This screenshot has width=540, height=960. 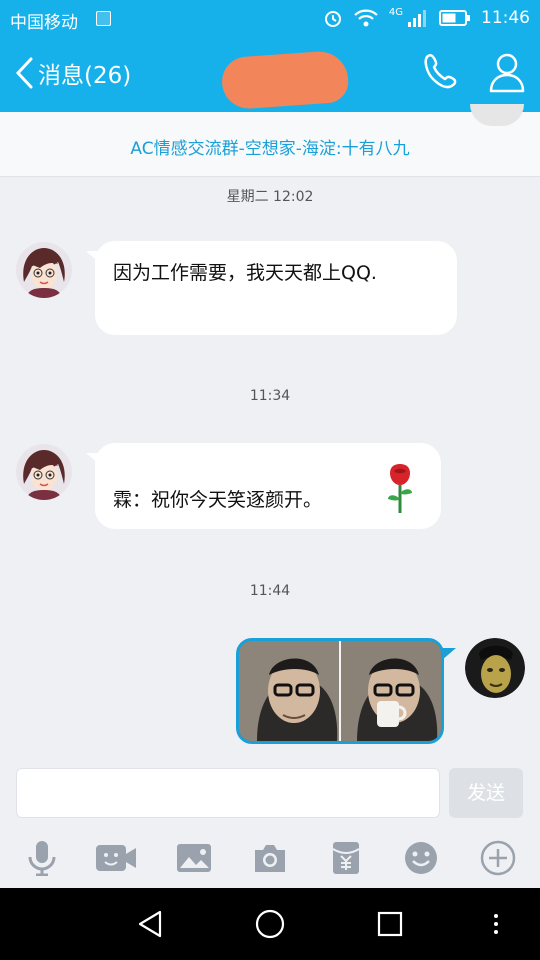 I want to click on nav-home-button, so click(x=270, y=924).